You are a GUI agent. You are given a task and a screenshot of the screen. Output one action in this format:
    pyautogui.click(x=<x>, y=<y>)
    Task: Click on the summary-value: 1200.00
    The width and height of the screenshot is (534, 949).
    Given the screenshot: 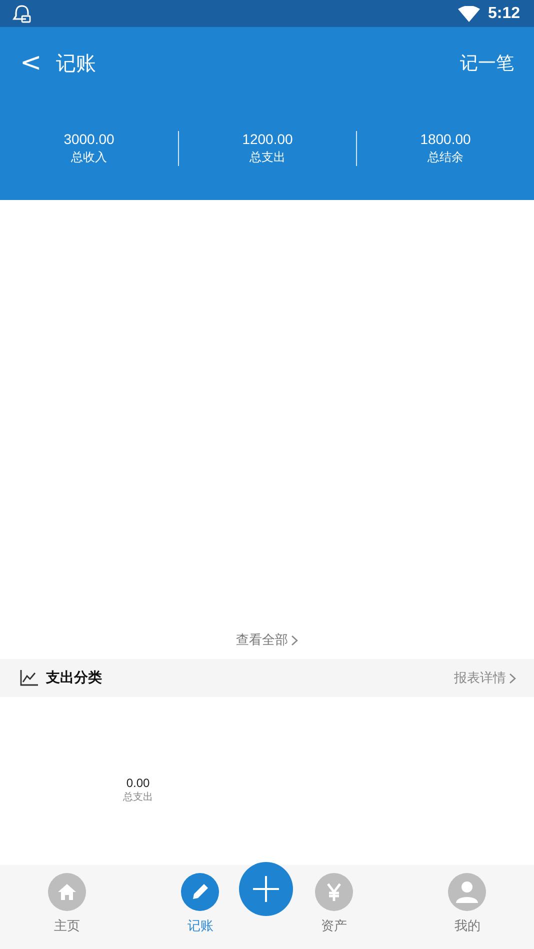 What is the action you would take?
    pyautogui.click(x=267, y=139)
    